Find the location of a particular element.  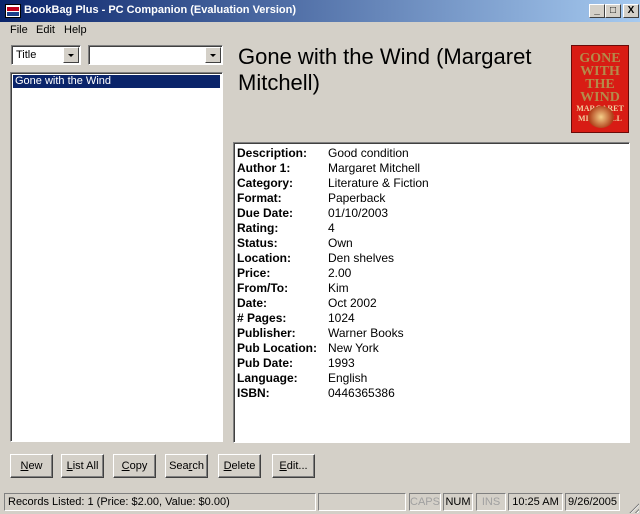

detail-label: Pub Date: is located at coordinates (265, 363).